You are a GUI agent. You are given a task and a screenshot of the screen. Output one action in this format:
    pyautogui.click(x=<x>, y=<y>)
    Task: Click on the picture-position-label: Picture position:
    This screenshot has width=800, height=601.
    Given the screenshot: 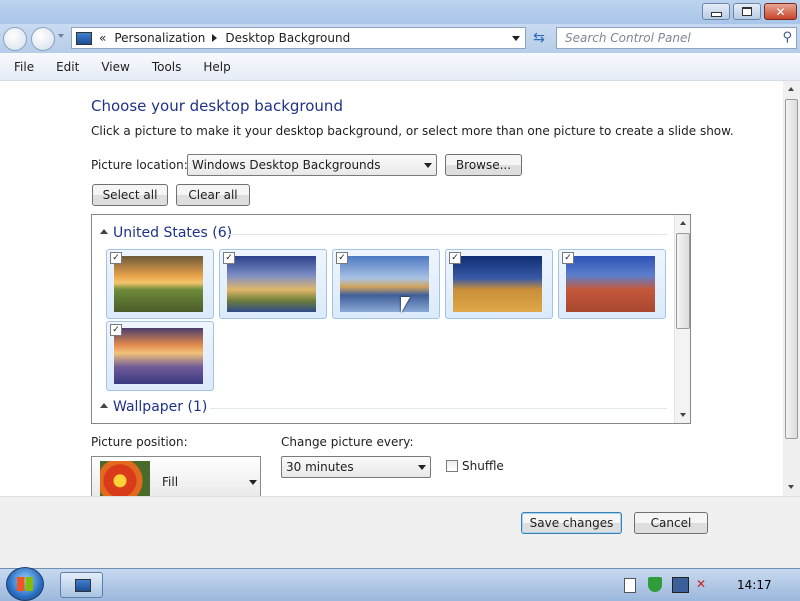 What is the action you would take?
    pyautogui.click(x=139, y=442)
    